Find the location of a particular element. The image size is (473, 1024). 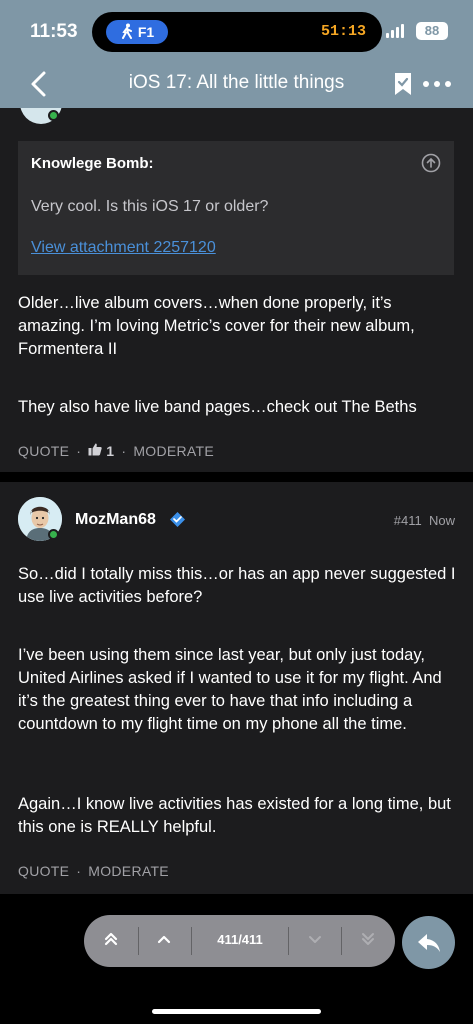

battery-icon: 88 is located at coordinates (432, 31).